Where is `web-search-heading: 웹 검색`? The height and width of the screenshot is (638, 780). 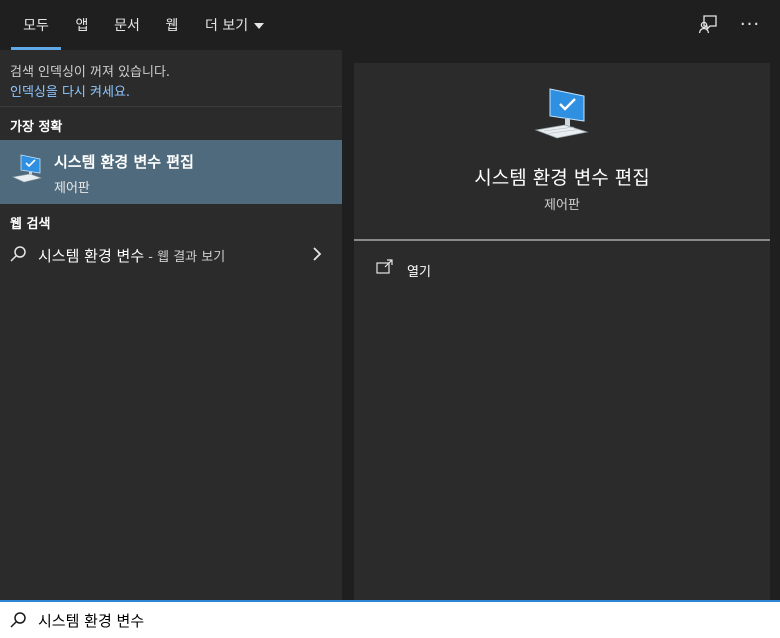
web-search-heading: 웹 검색 is located at coordinates (30, 224).